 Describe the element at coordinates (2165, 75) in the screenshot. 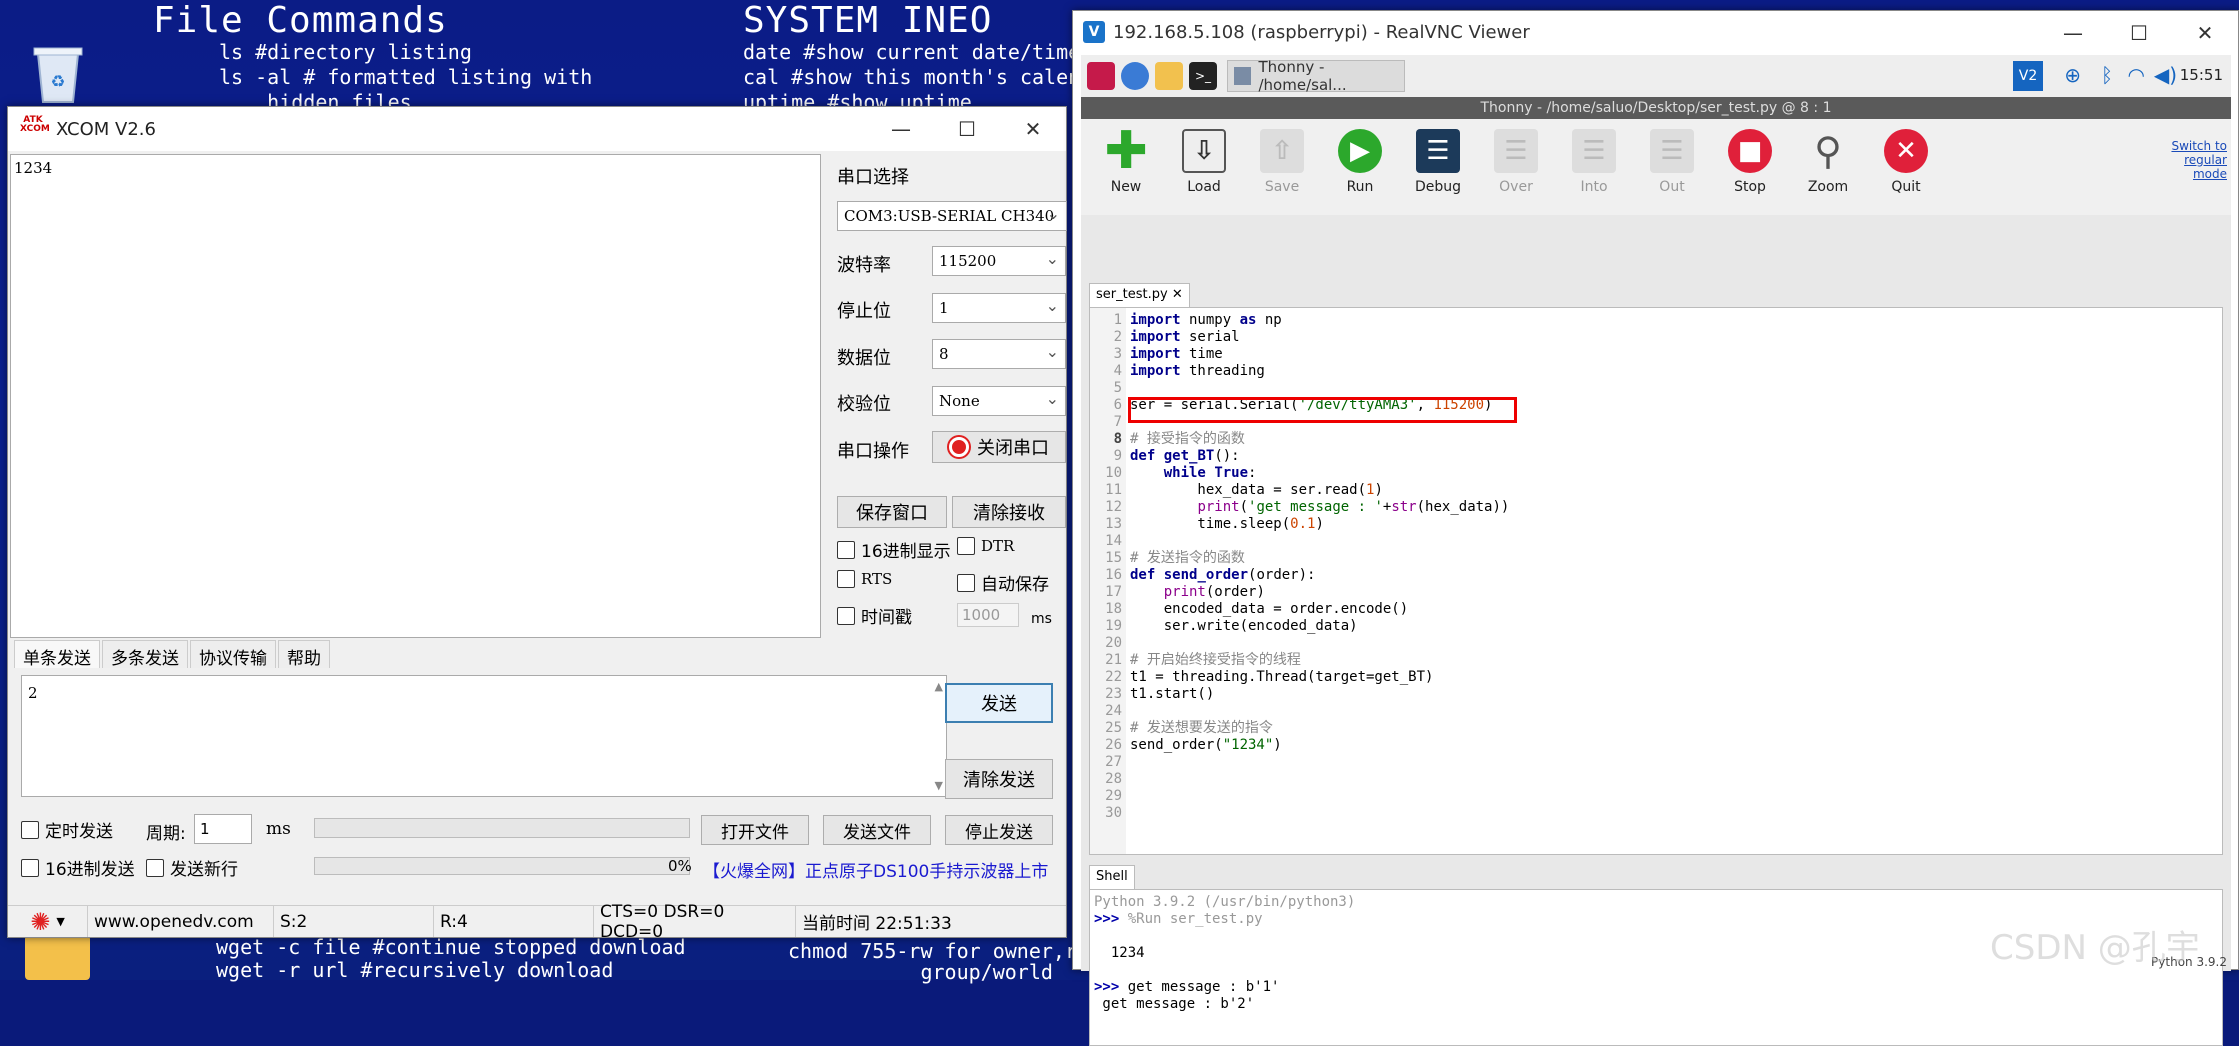

I see `volume-icon: ◀)` at that location.